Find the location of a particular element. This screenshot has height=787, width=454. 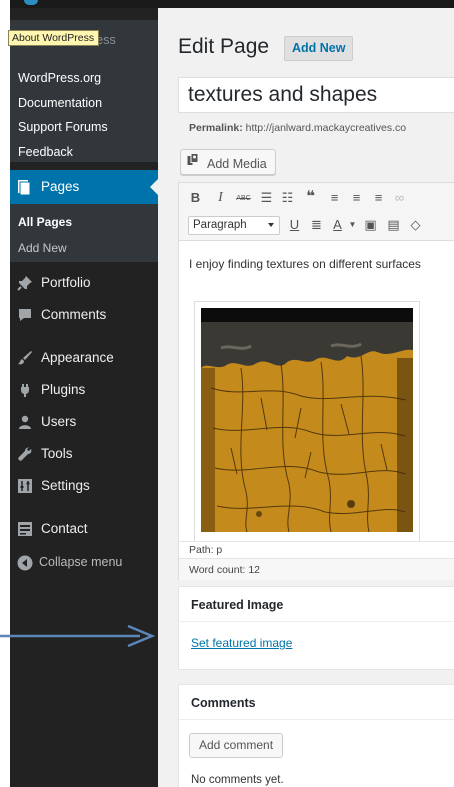

add-comment-button: Add comment is located at coordinates (236, 745).